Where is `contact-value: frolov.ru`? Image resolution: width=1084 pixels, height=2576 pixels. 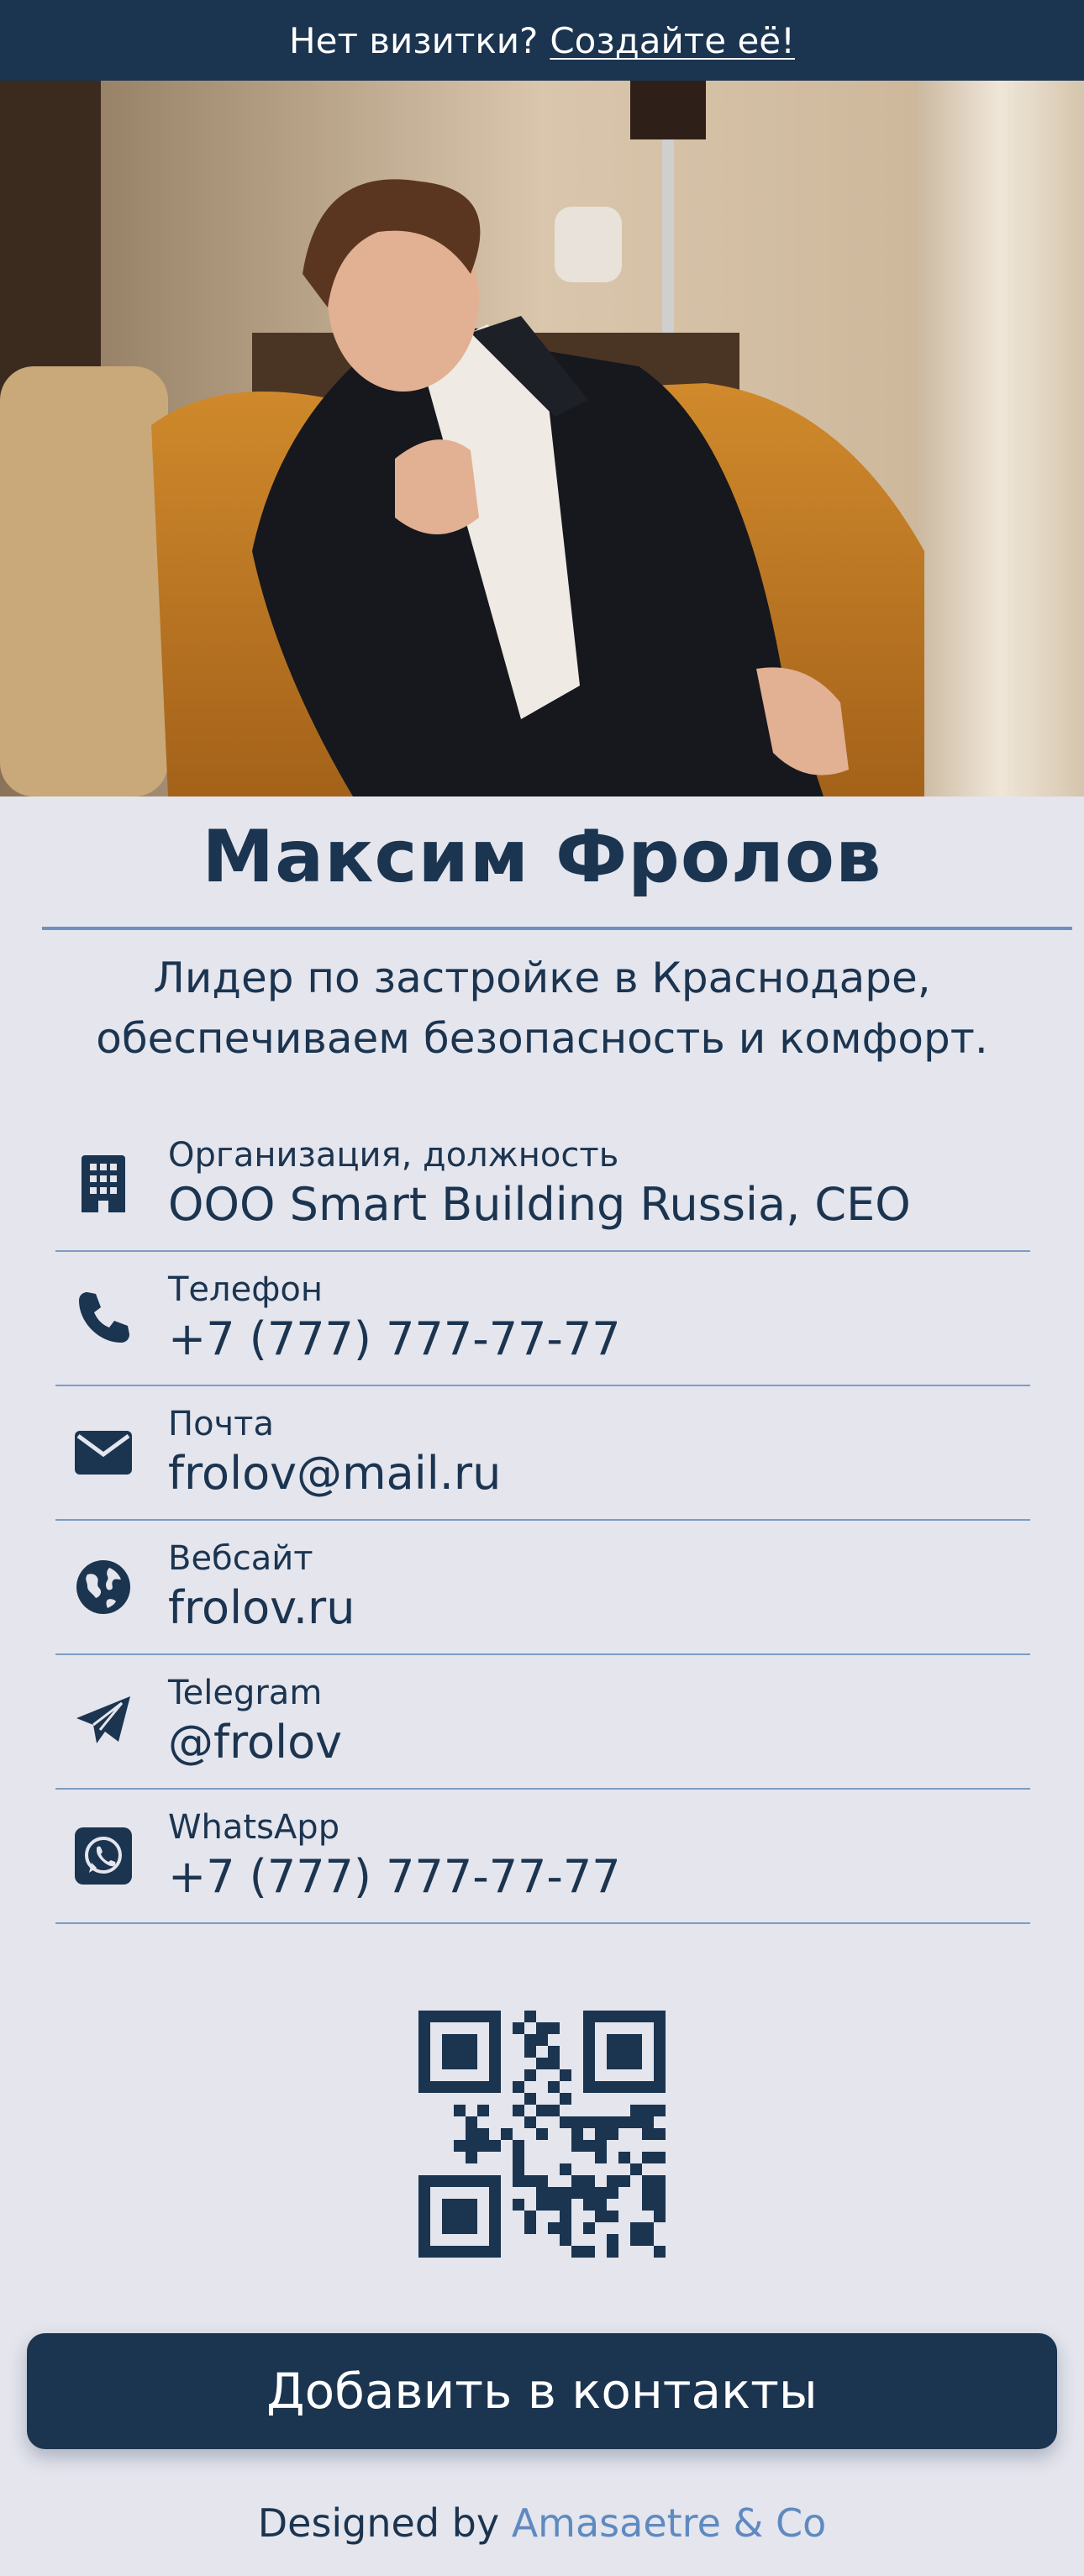 contact-value: frolov.ru is located at coordinates (261, 1607).